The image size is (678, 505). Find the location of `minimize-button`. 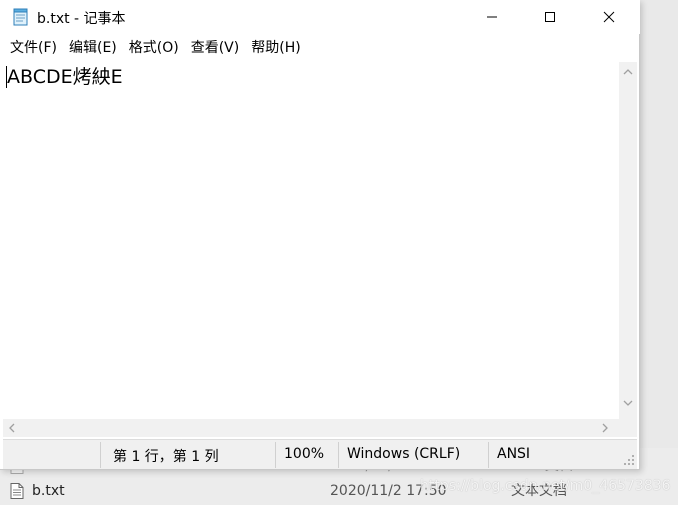

minimize-button is located at coordinates (492, 17).